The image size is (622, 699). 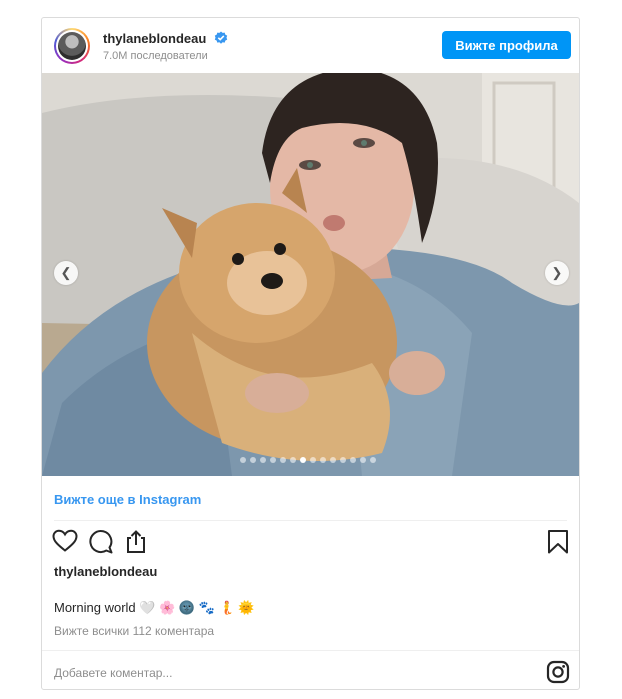 What do you see at coordinates (308, 460) in the screenshot?
I see `carousel-indicator` at bounding box center [308, 460].